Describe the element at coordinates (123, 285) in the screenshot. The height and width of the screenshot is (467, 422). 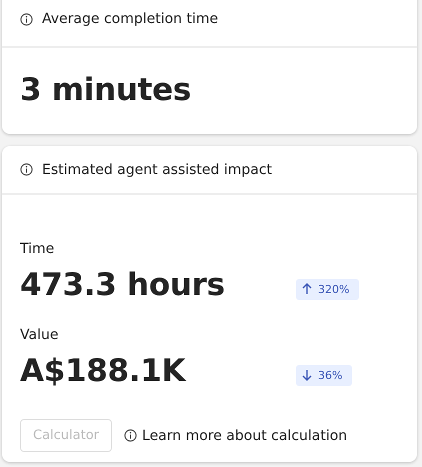
I see `metric-value: 473.3 hours` at that location.